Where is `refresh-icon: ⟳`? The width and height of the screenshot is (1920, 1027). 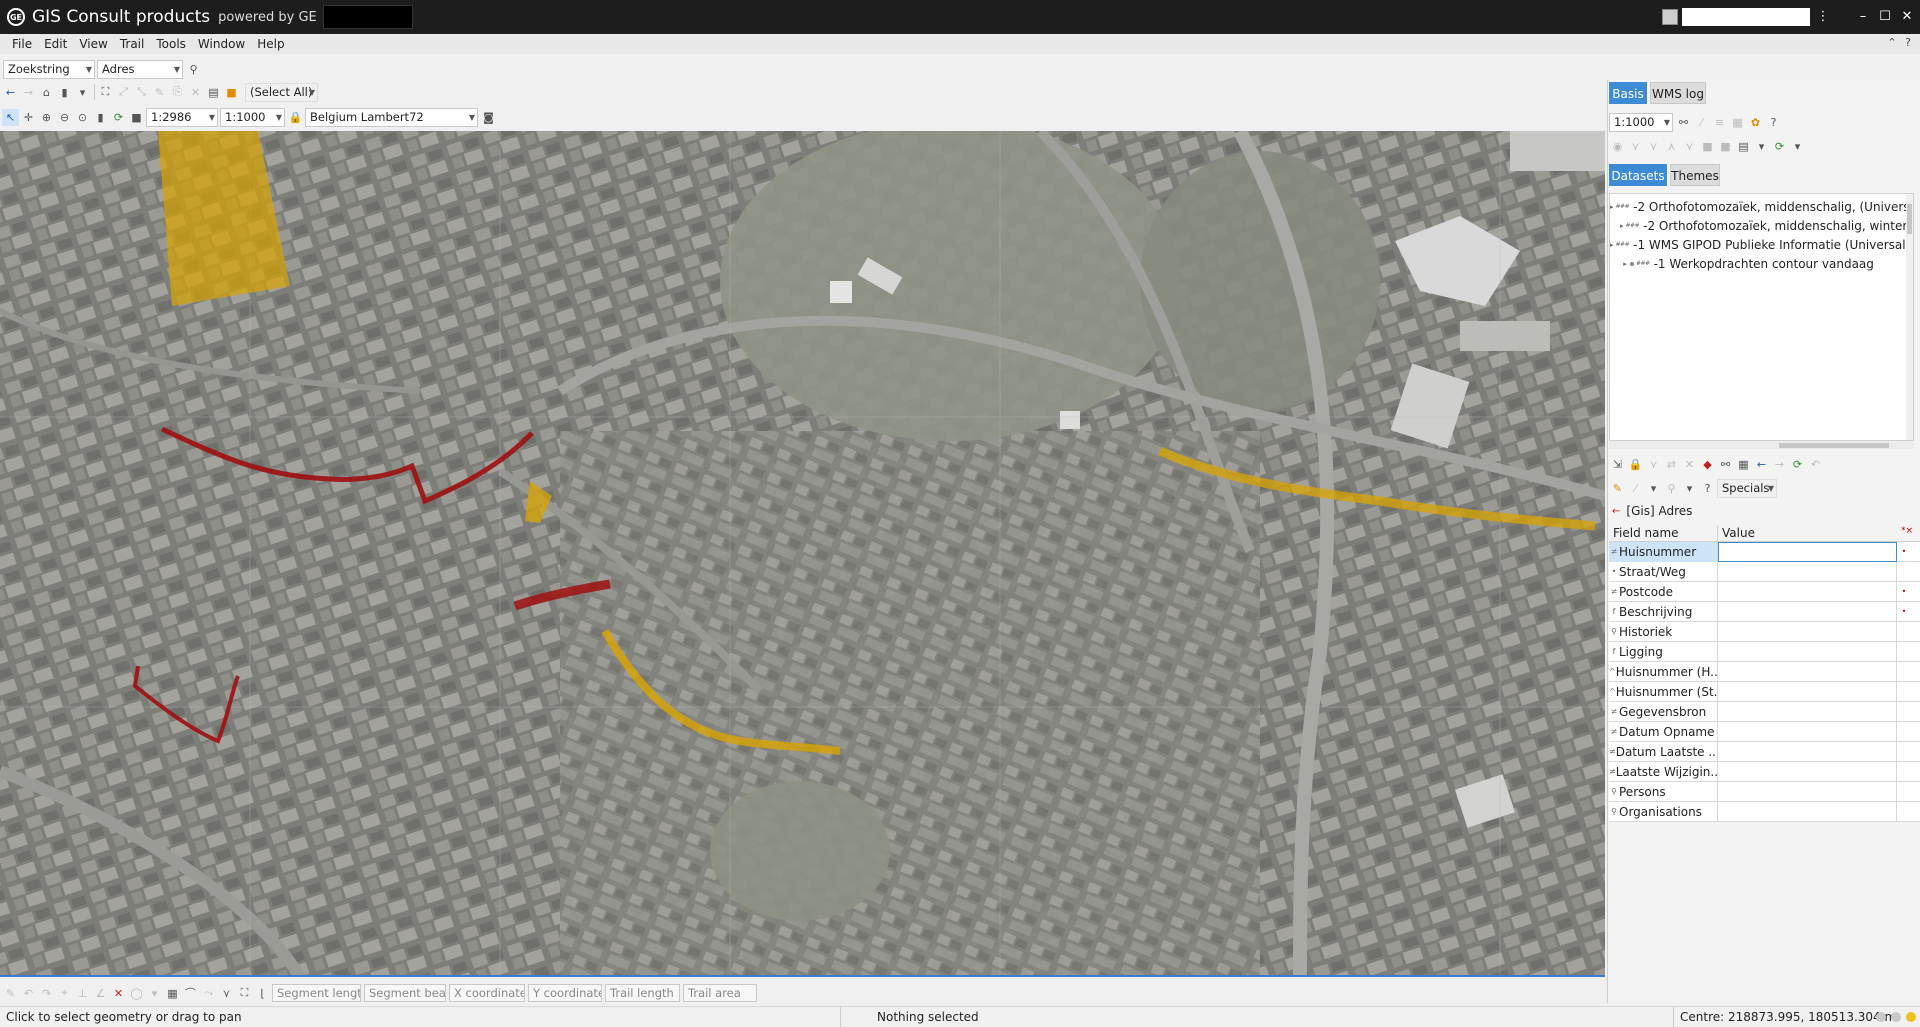 refresh-icon: ⟳ is located at coordinates (118, 117).